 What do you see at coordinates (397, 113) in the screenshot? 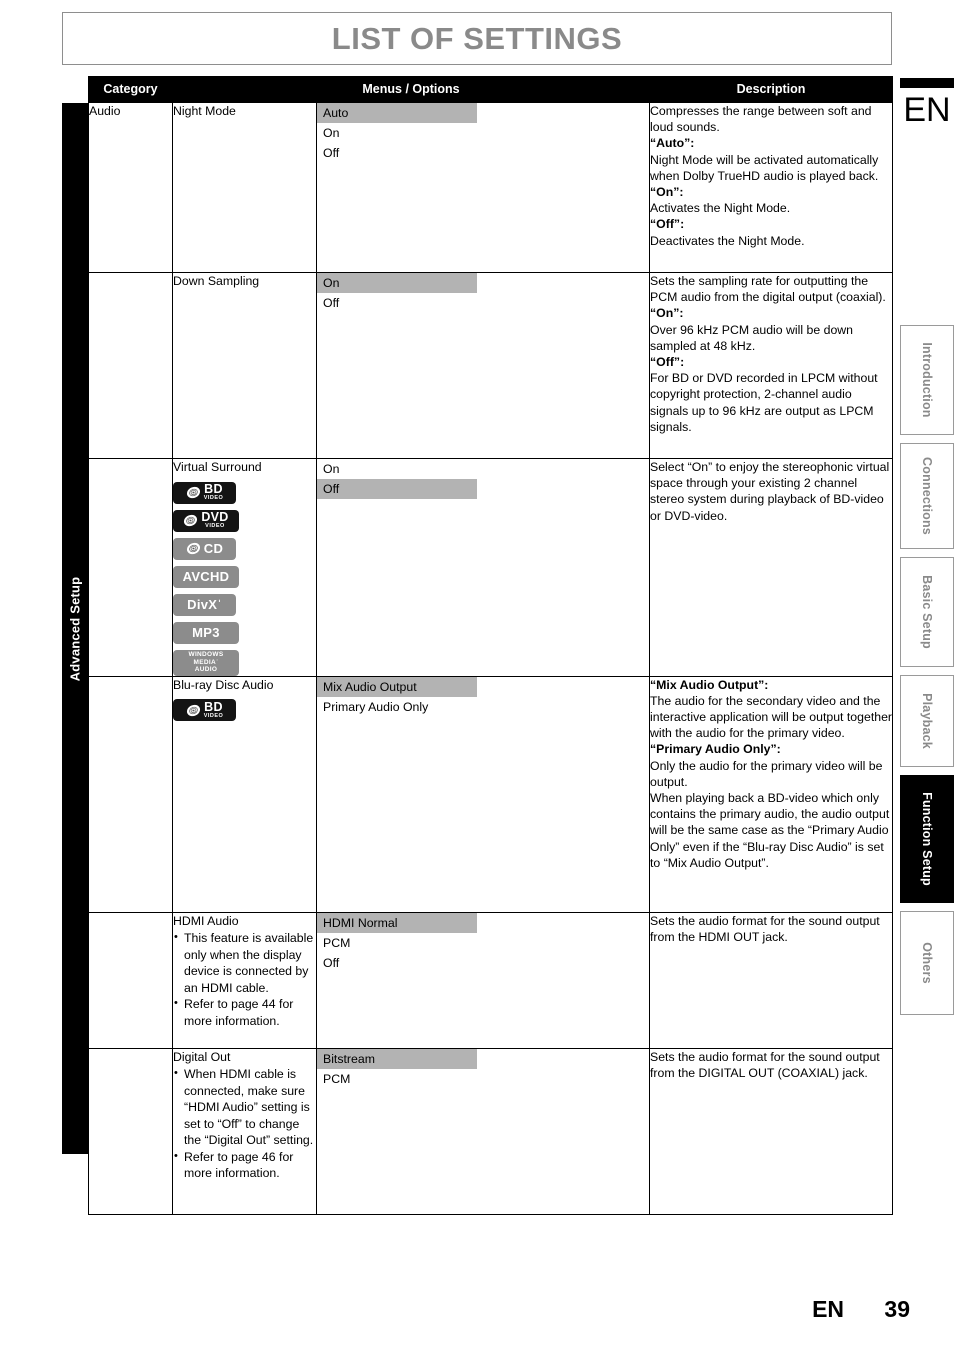
I see `option-item-default: Auto` at bounding box center [397, 113].